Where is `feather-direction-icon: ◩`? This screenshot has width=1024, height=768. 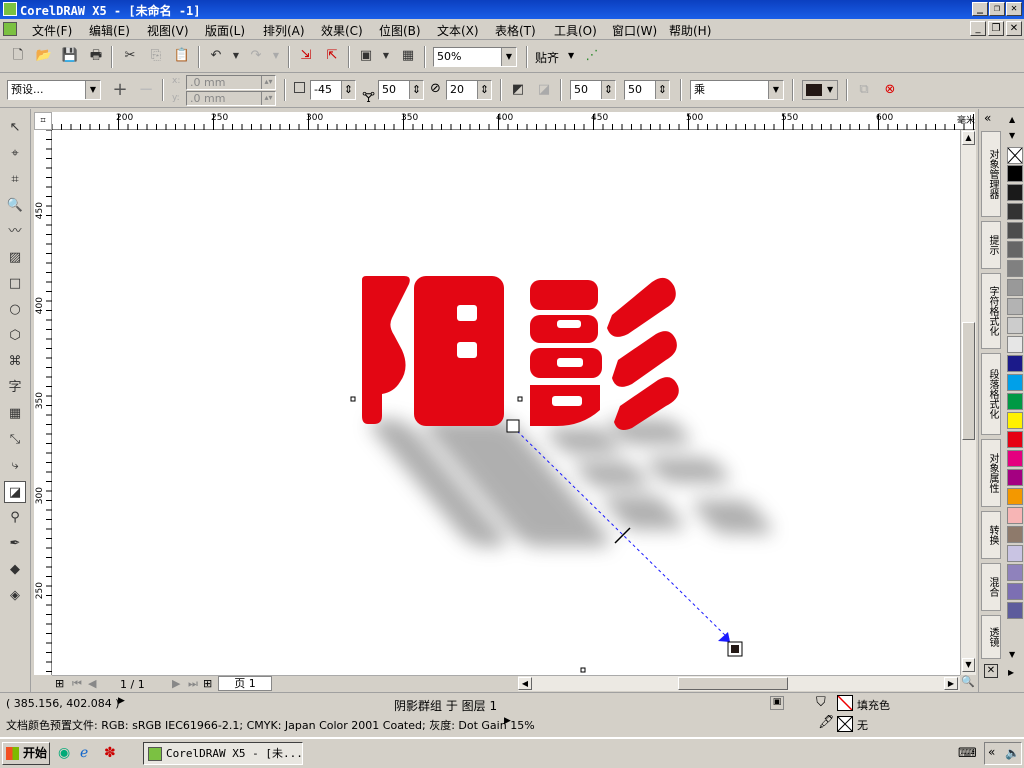
feather-direction-icon: ◩ is located at coordinates (518, 90).